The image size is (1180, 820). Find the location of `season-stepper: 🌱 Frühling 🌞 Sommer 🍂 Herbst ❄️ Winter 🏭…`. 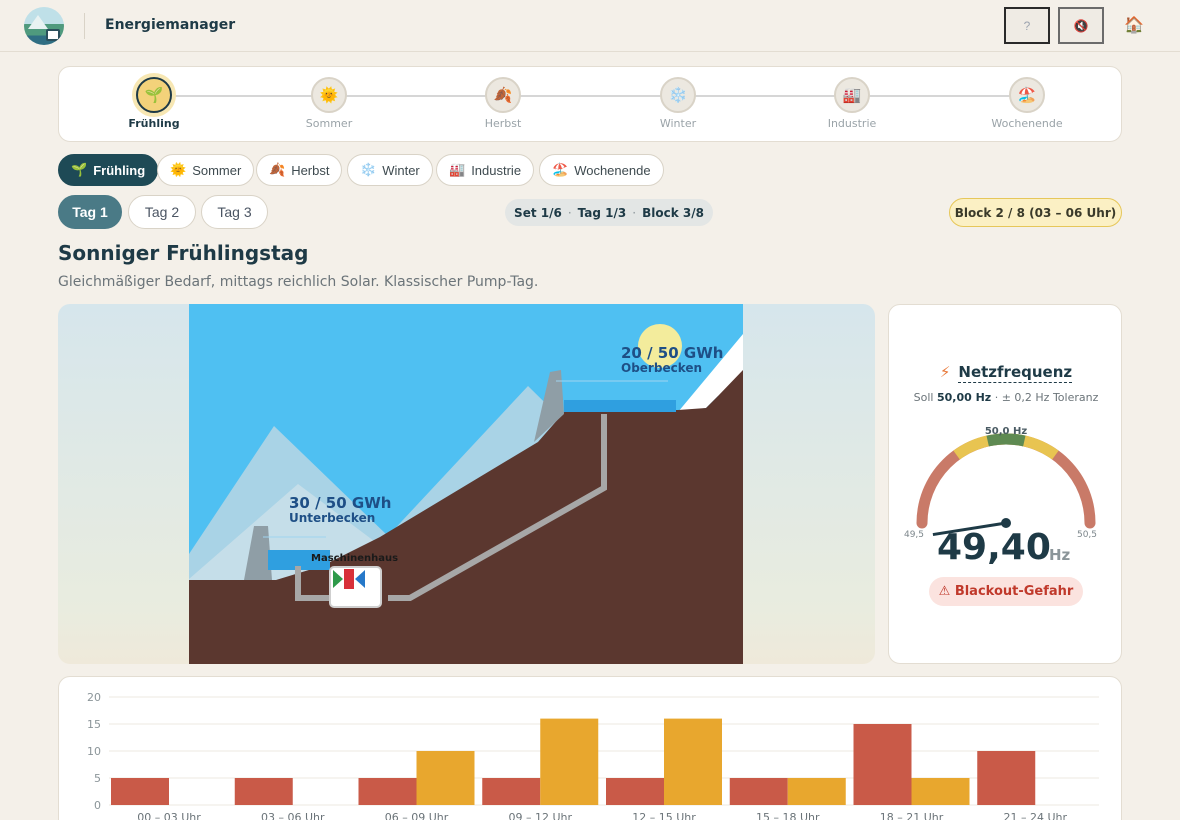

season-stepper: 🌱 Frühling 🌞 Sommer 🍂 Herbst ❄️ Winter 🏭… is located at coordinates (590, 104).